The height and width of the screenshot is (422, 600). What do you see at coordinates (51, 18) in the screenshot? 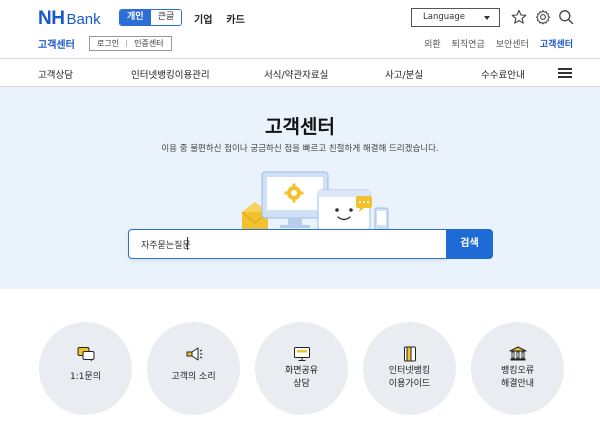
I see `logo-nh: NH` at bounding box center [51, 18].